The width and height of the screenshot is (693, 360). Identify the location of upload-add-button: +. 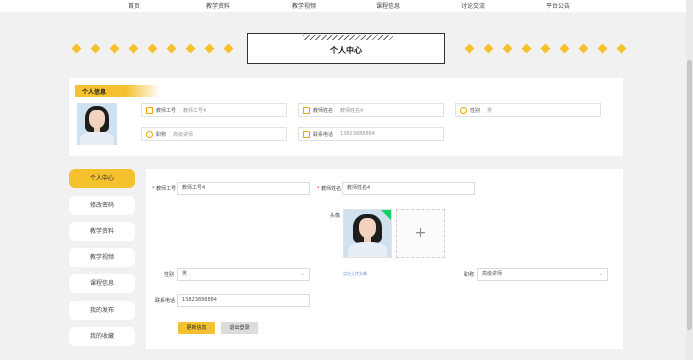
(420, 233).